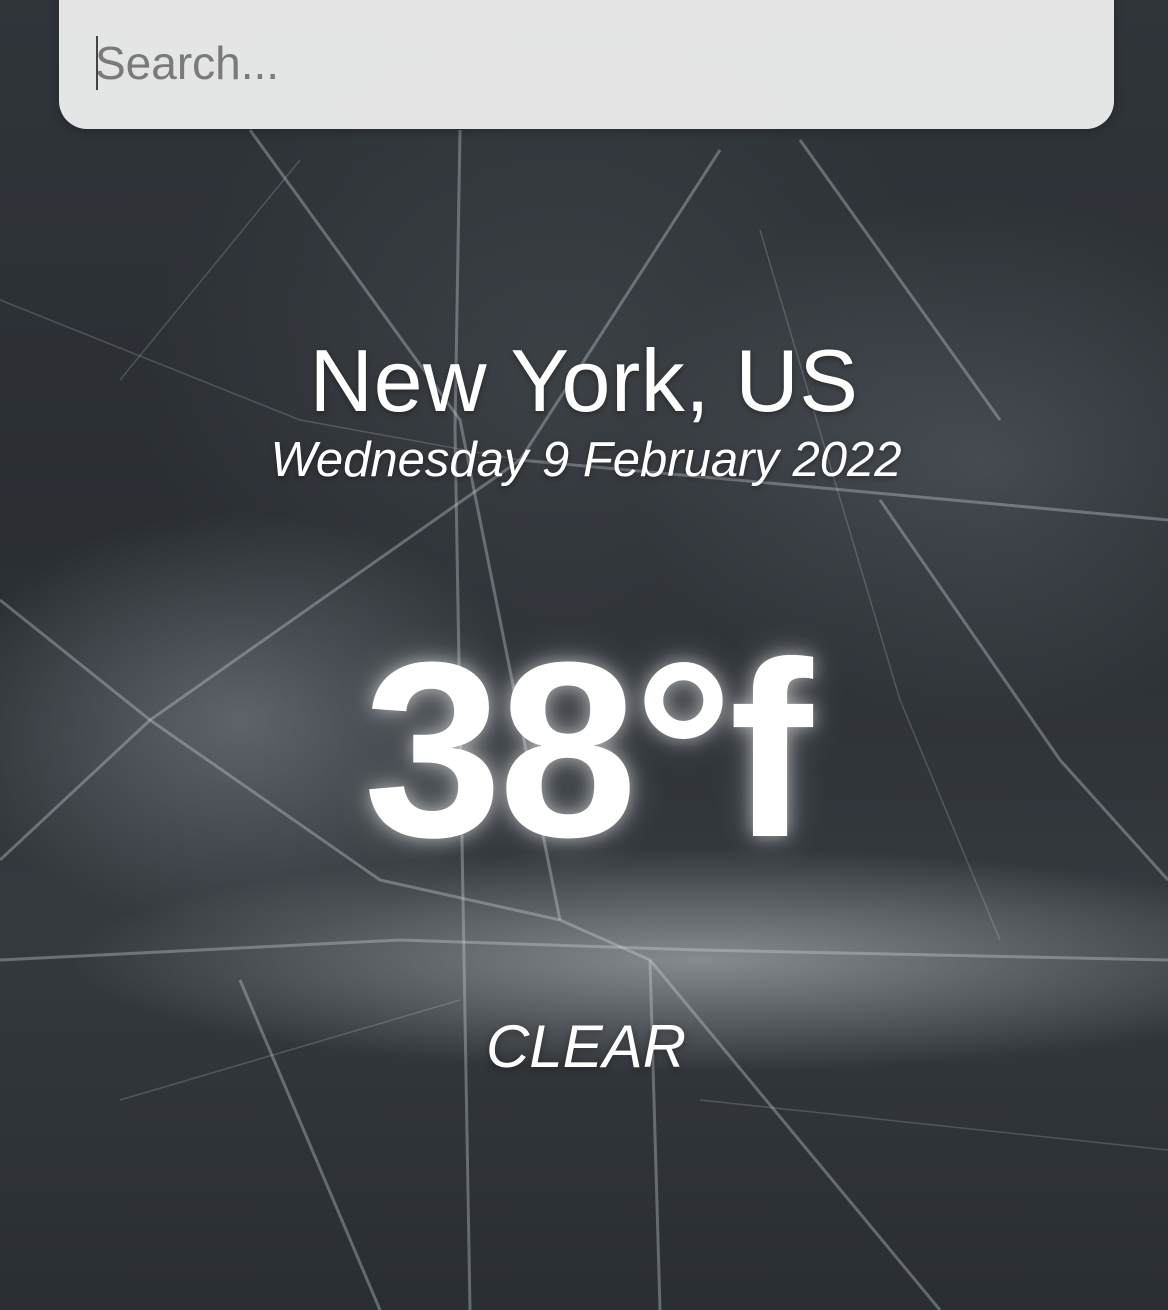 The width and height of the screenshot is (1168, 1310). Describe the element at coordinates (97, 63) in the screenshot. I see `text-caret` at that location.